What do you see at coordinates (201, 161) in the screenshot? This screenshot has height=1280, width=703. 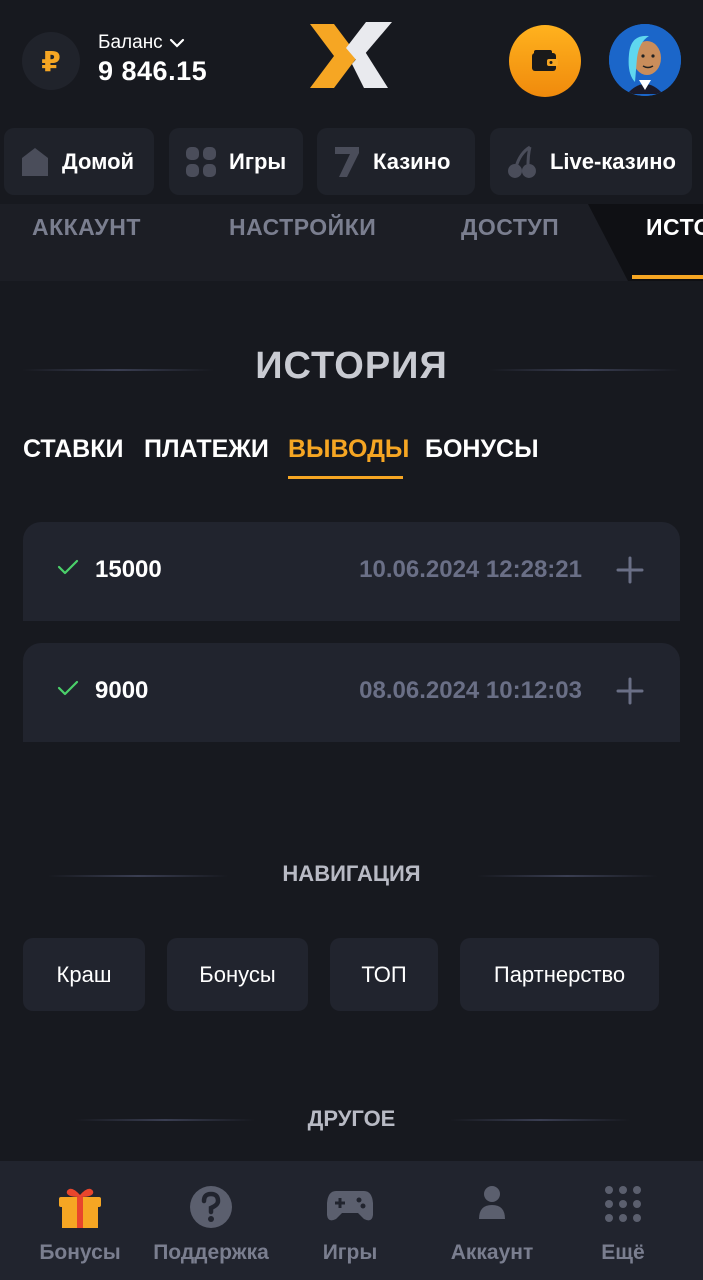 I see `grid-icon` at bounding box center [201, 161].